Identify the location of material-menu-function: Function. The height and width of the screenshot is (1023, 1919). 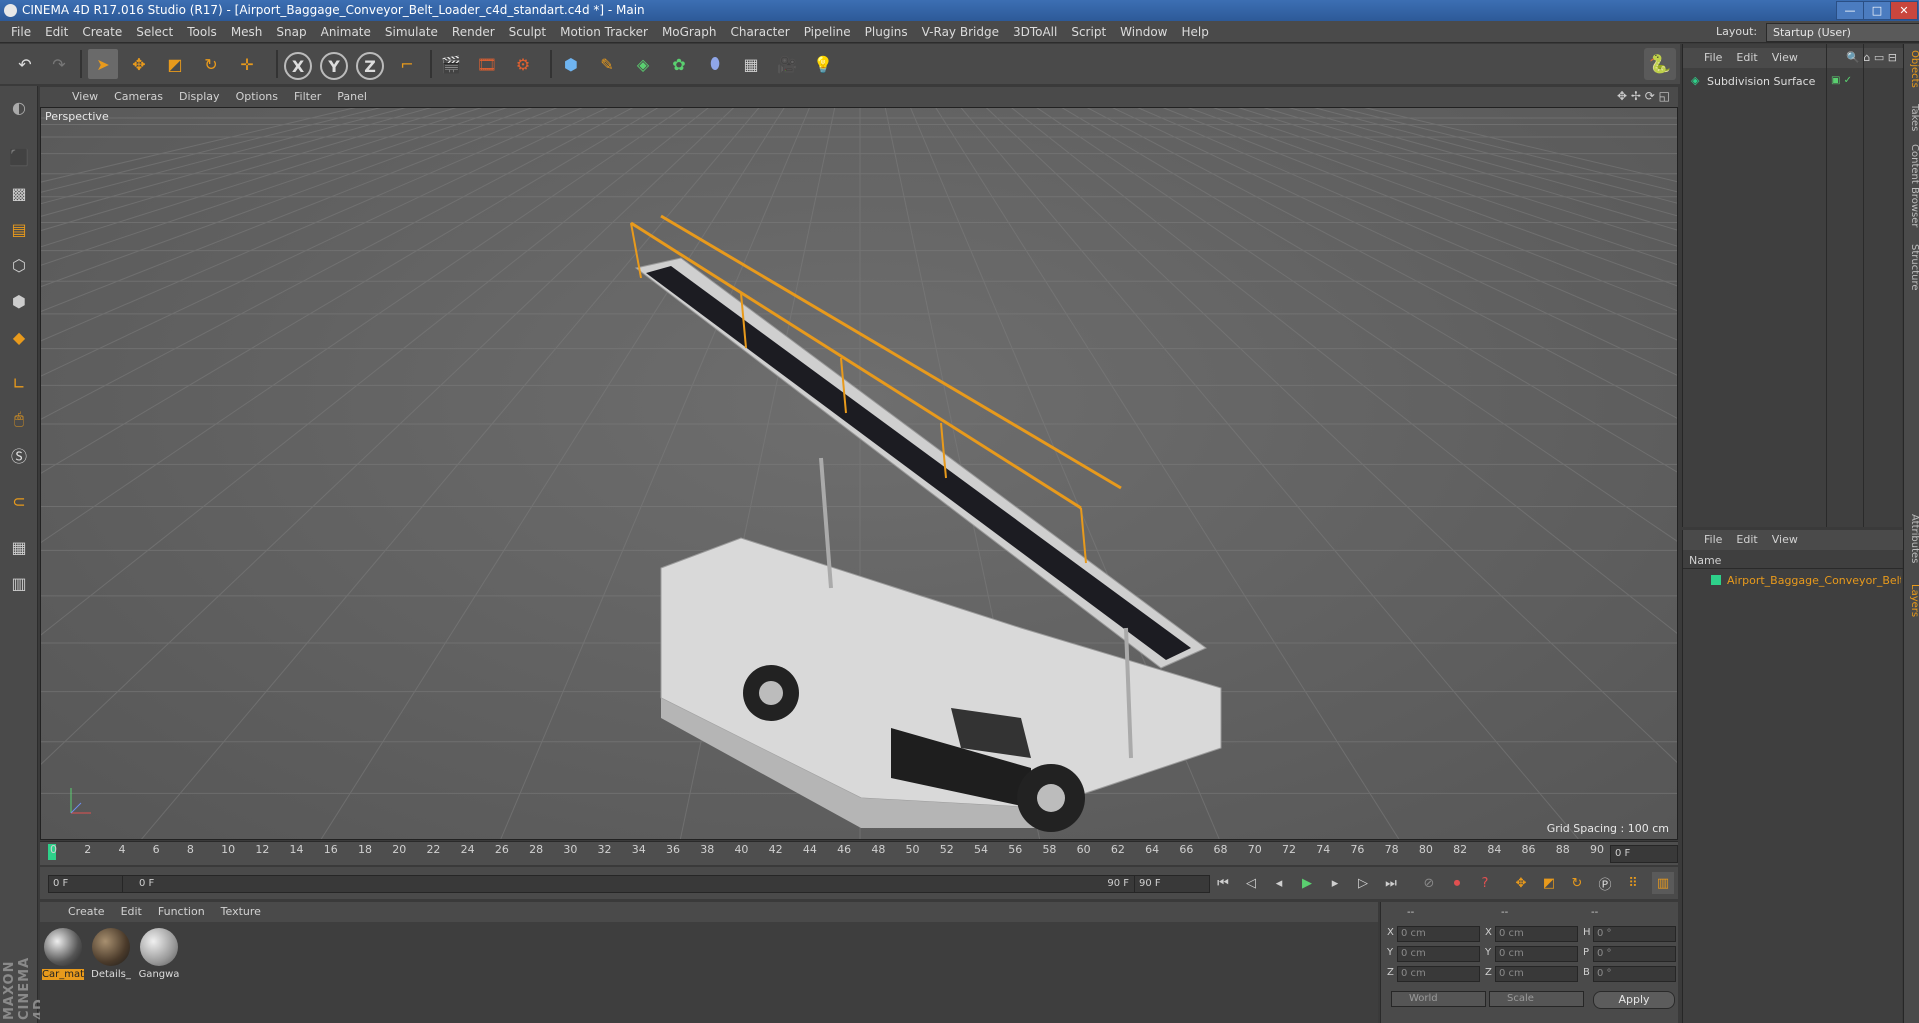
(181, 912).